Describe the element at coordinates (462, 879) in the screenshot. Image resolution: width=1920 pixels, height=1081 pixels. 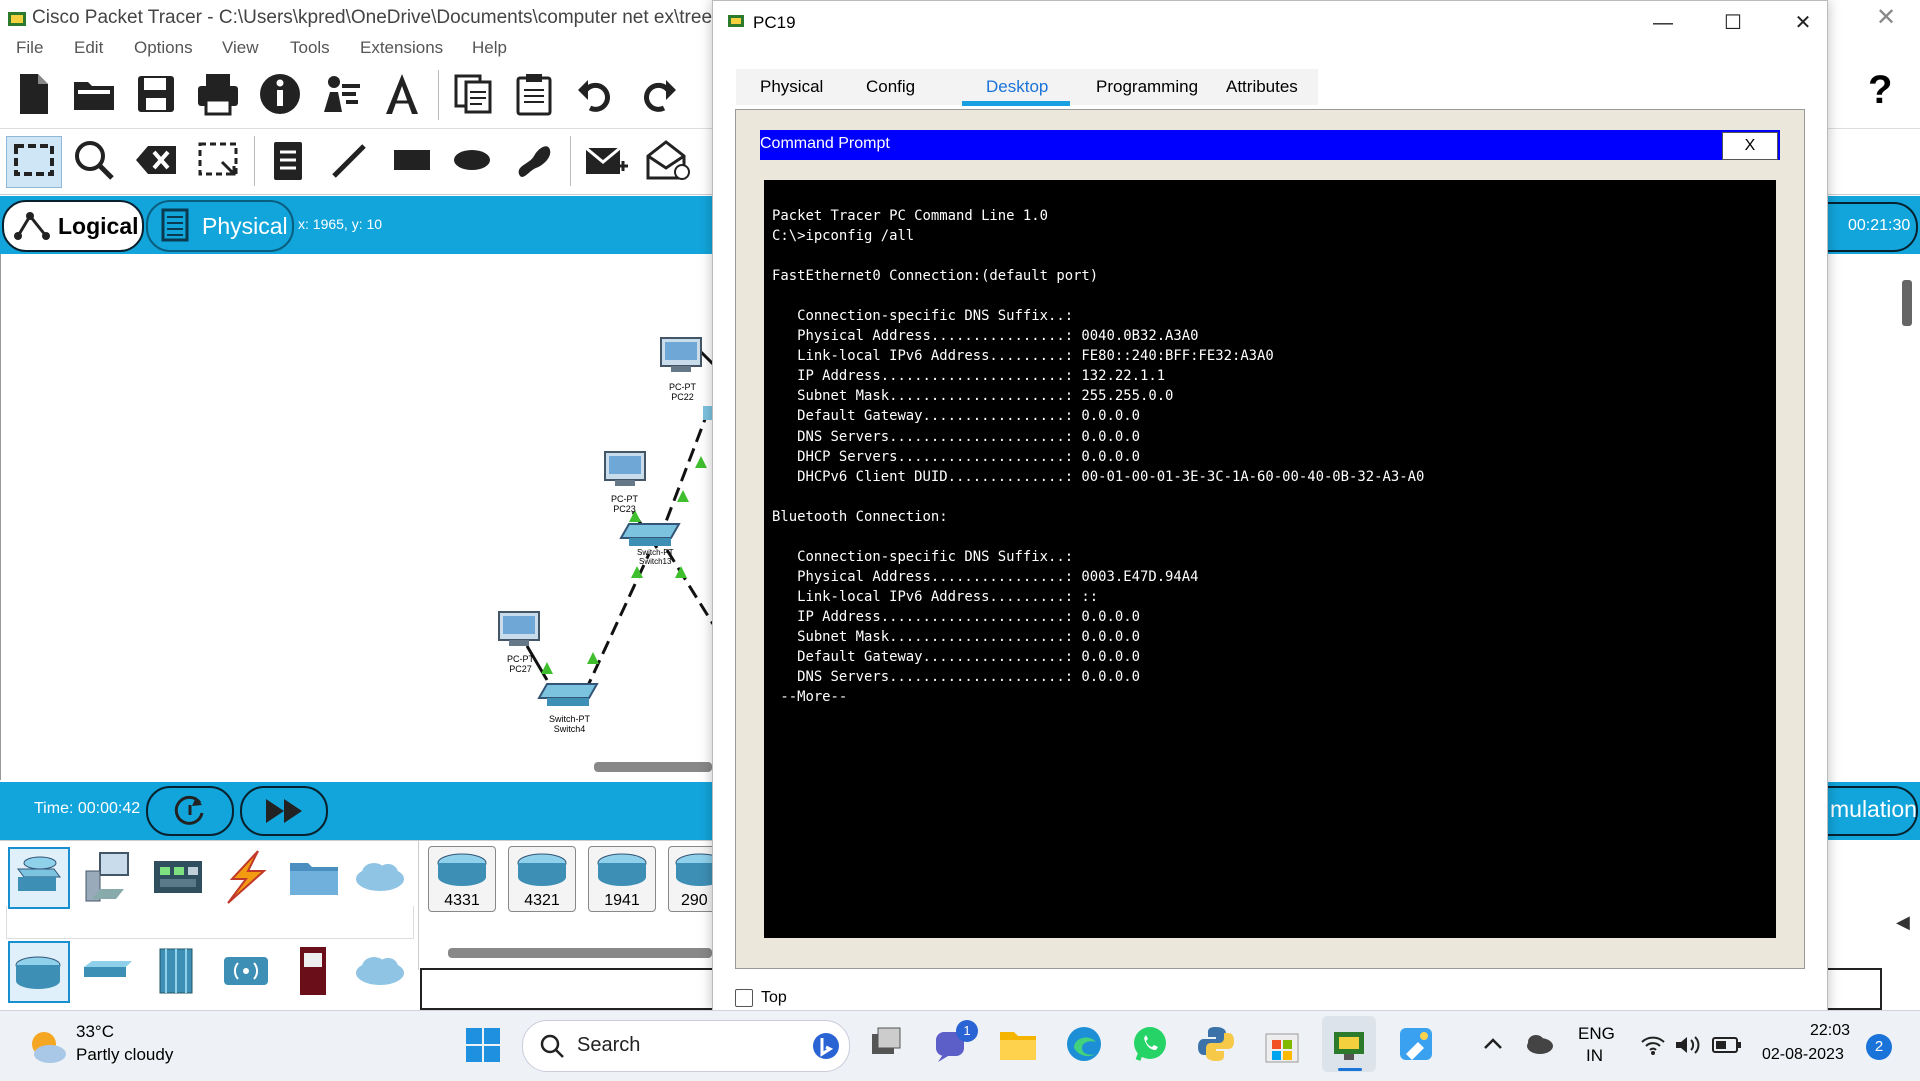
I see `device-model-4331: 4331` at that location.